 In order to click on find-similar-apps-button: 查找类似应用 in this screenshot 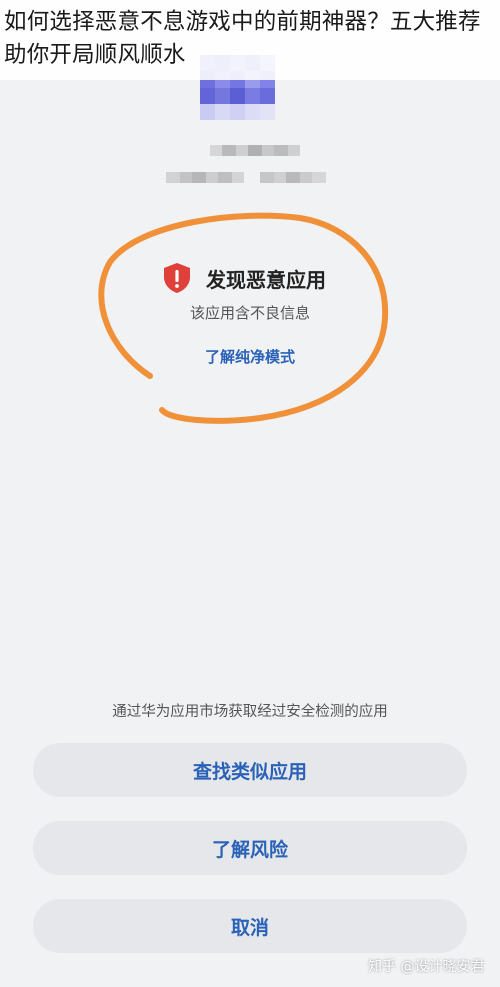, I will do `click(250, 770)`.